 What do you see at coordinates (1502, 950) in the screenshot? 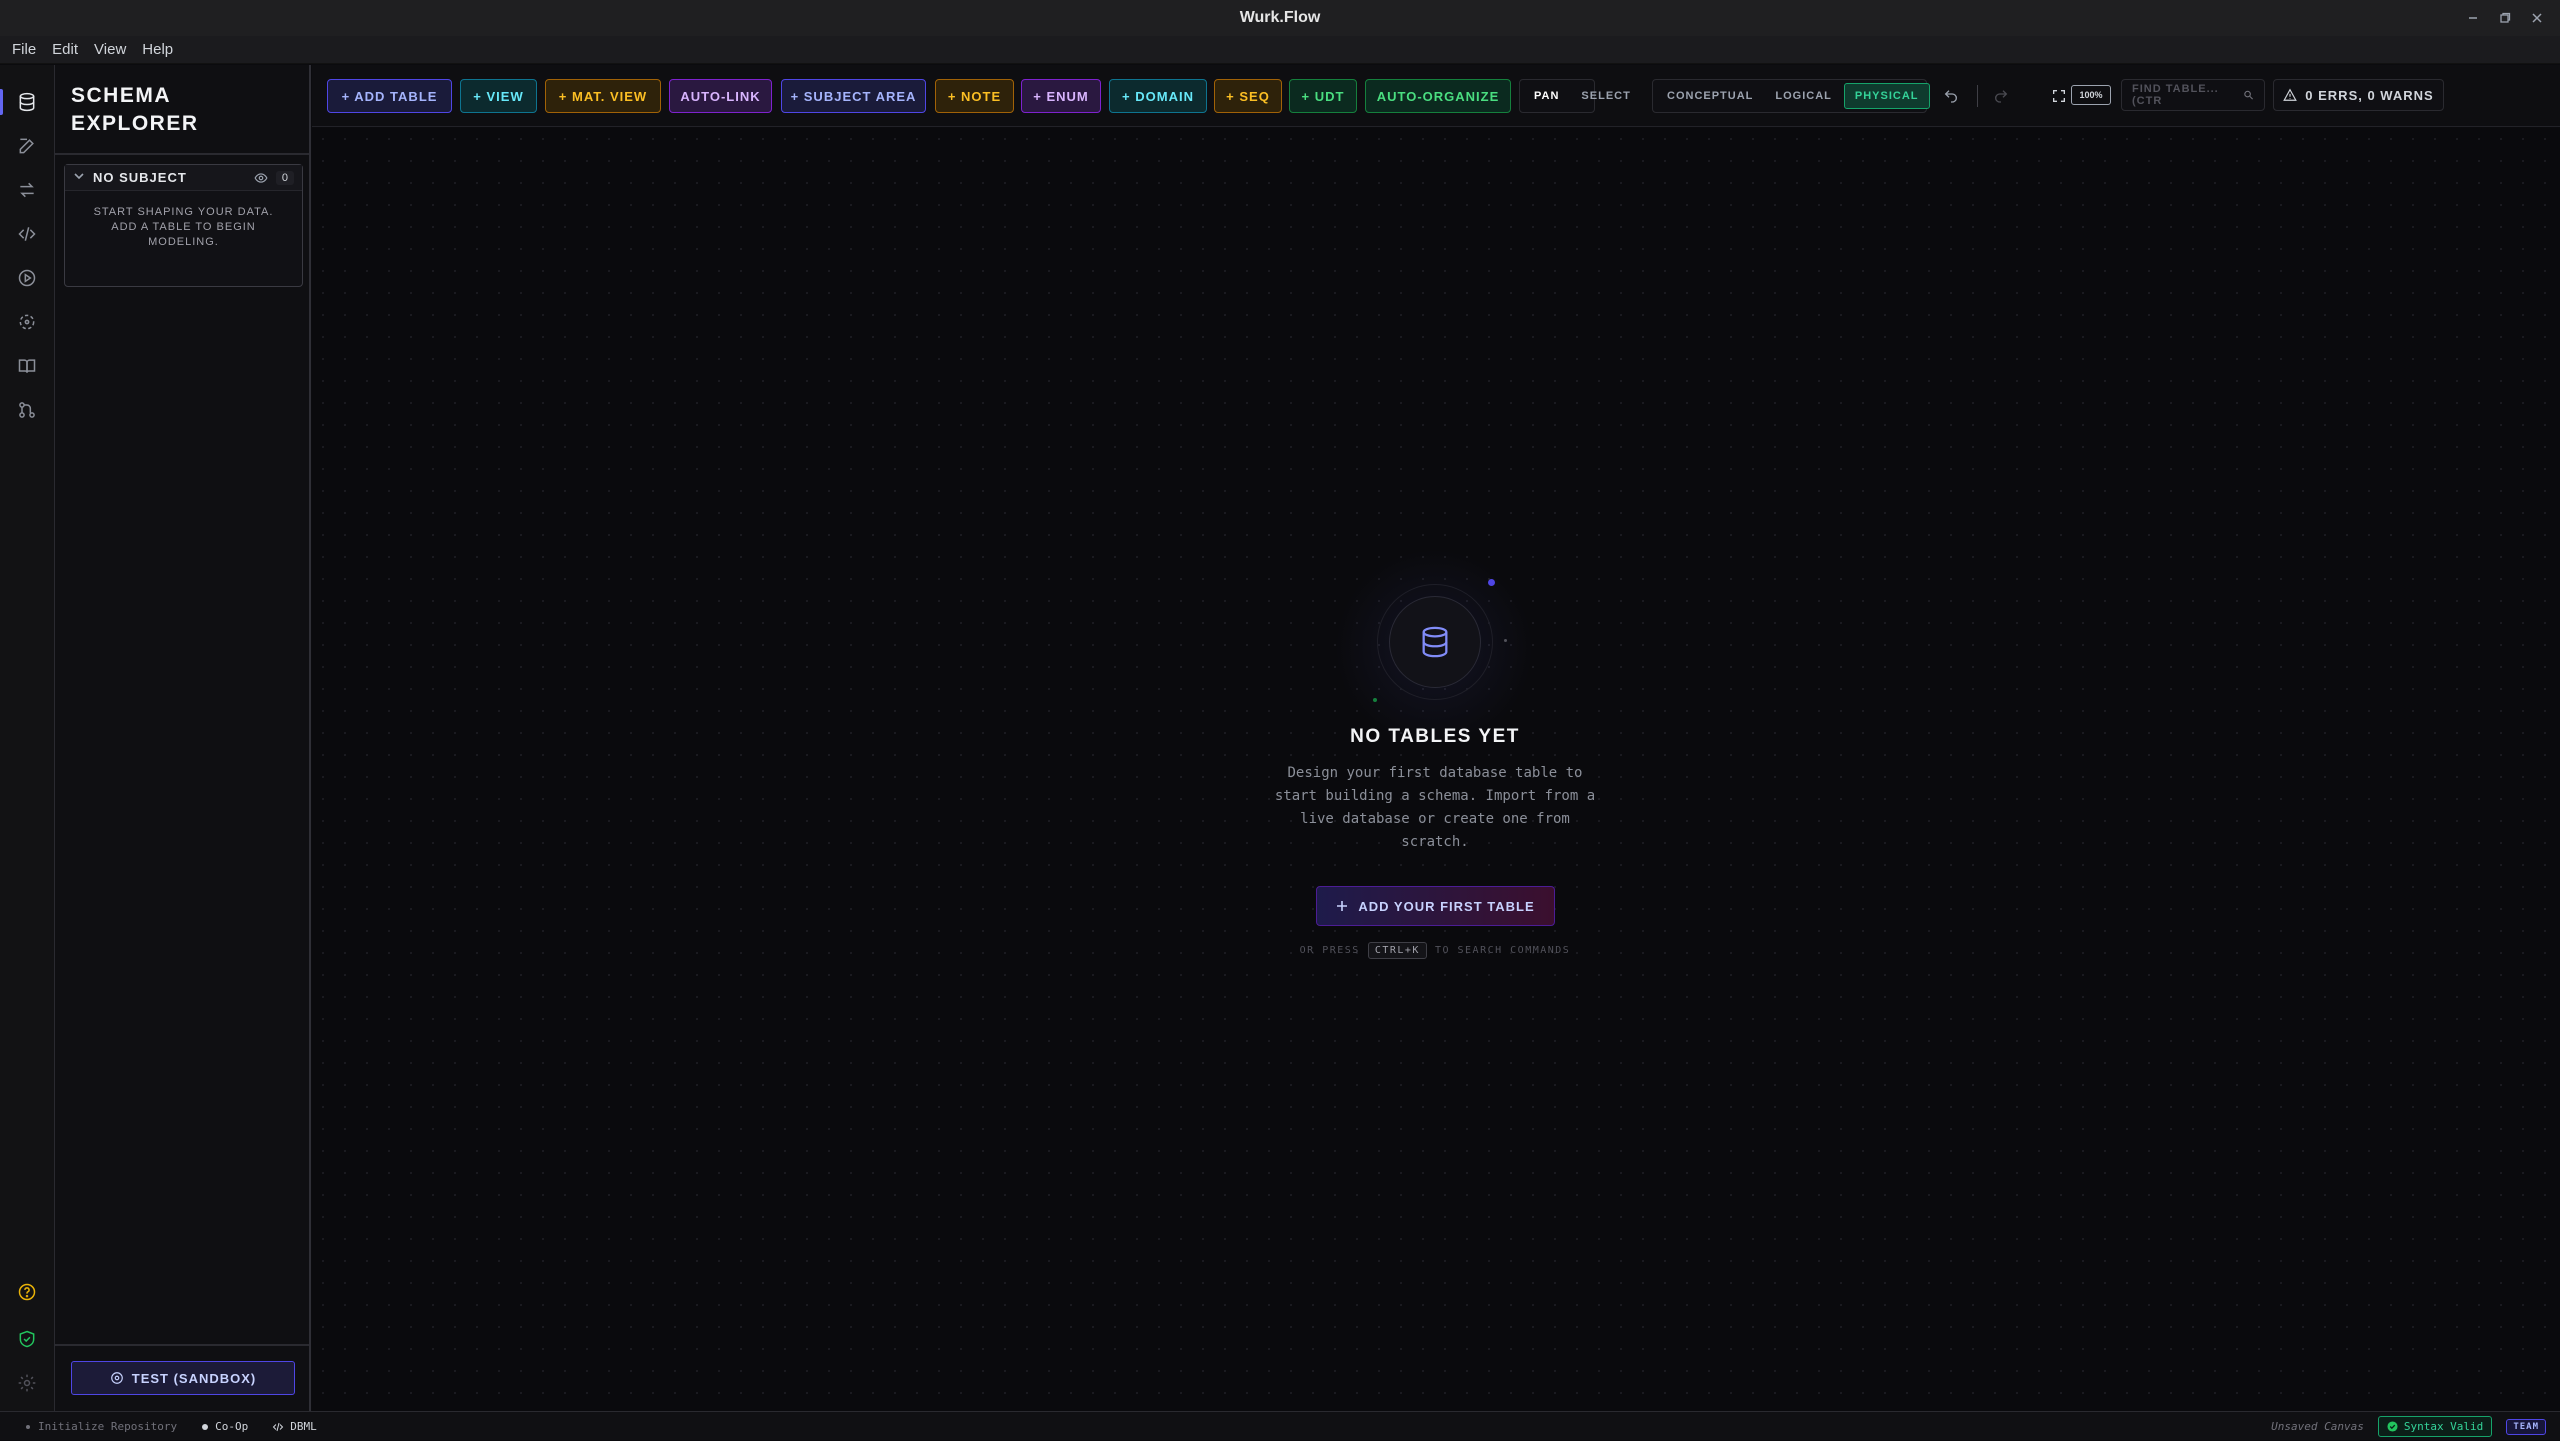
I see `hint-suffix: TO SEARCH COMMANDS` at bounding box center [1502, 950].